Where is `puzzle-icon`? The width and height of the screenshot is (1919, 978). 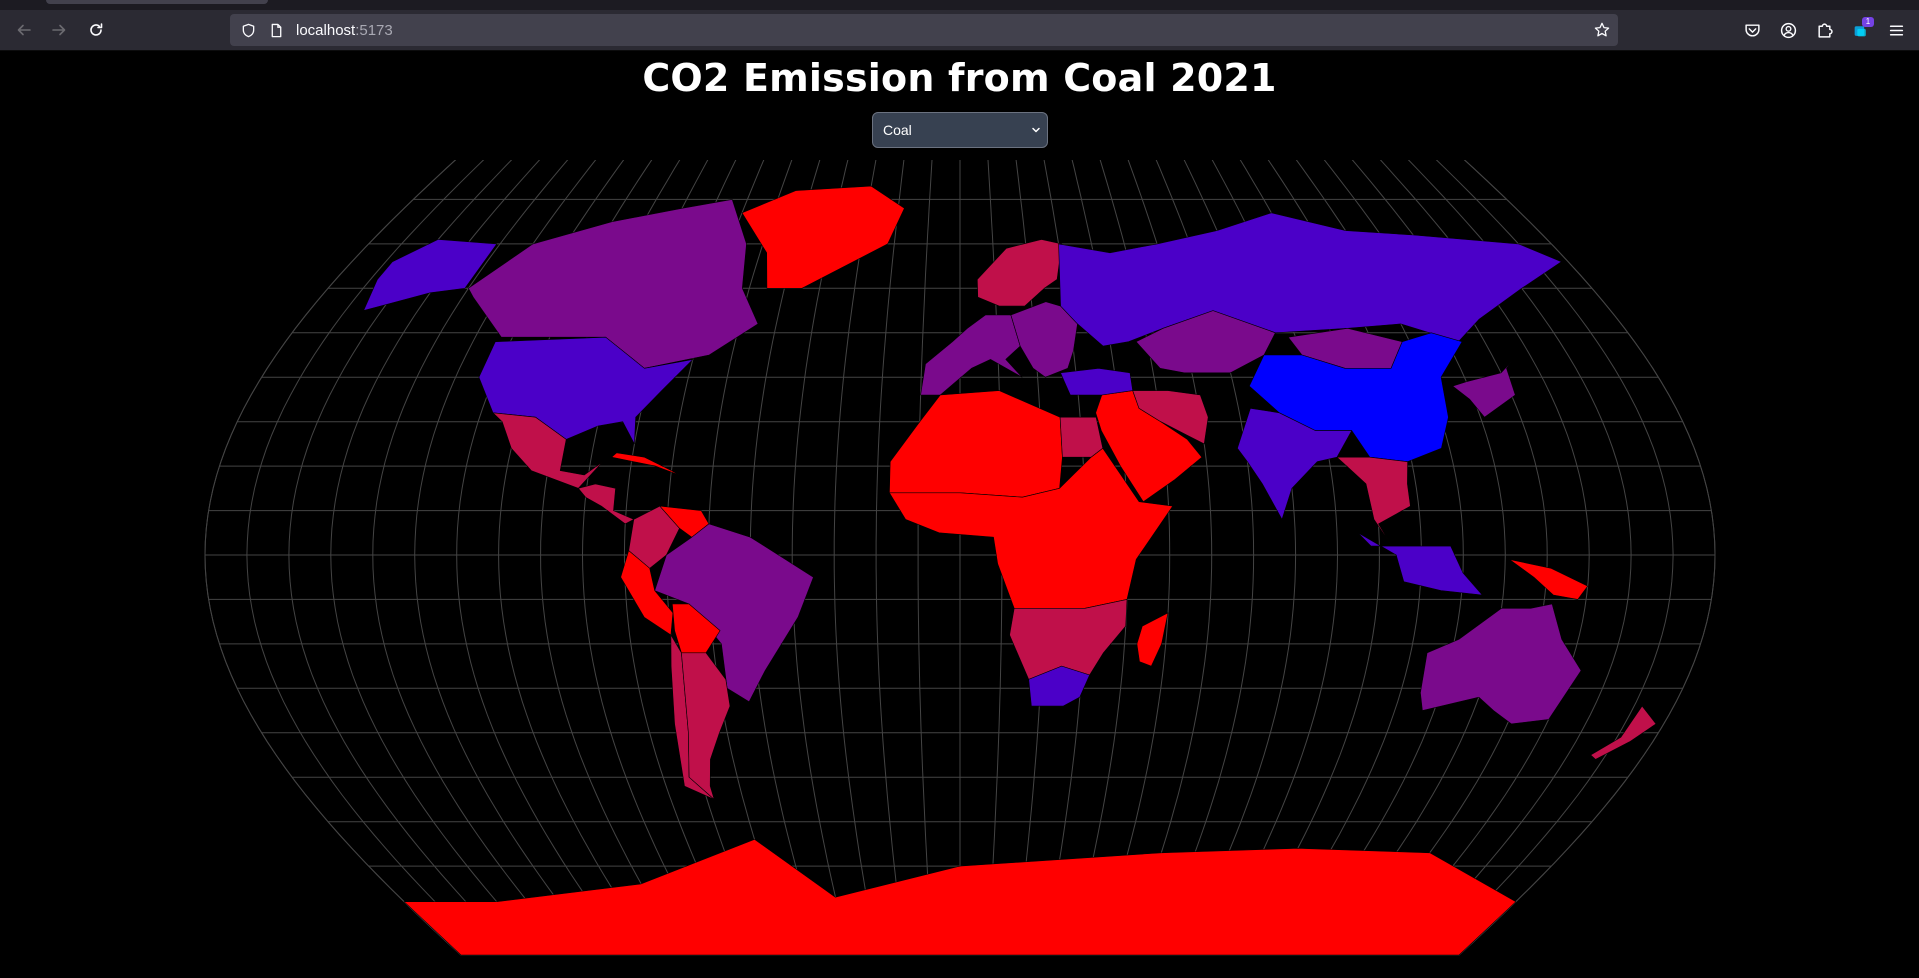 puzzle-icon is located at coordinates (1825, 30).